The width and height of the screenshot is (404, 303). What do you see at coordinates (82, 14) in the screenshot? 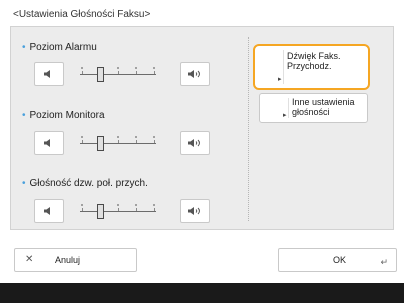
I see `page-title: <Ustawienia Głośności Faksu>` at bounding box center [82, 14].